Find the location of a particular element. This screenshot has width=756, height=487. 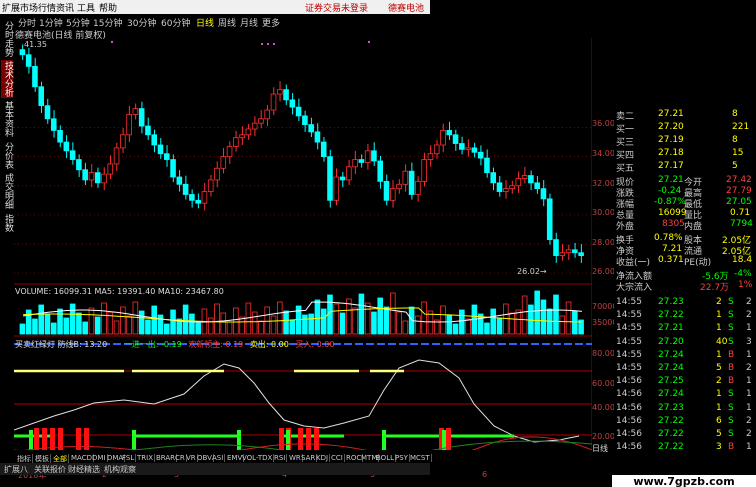

quote-row: 现价 27.21 今开 27.42 is located at coordinates (684, 181).